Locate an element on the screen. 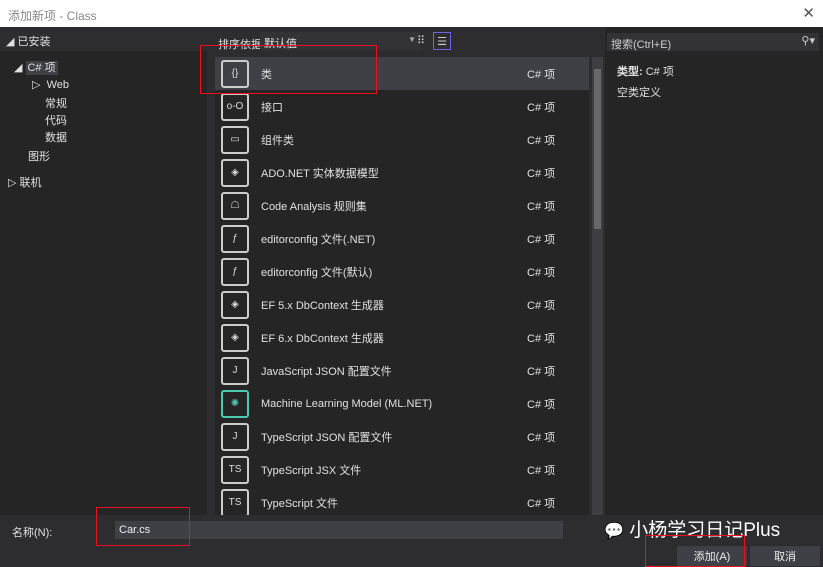 This screenshot has height=567, width=823. entity-model-icon: ◈ is located at coordinates (235, 172).